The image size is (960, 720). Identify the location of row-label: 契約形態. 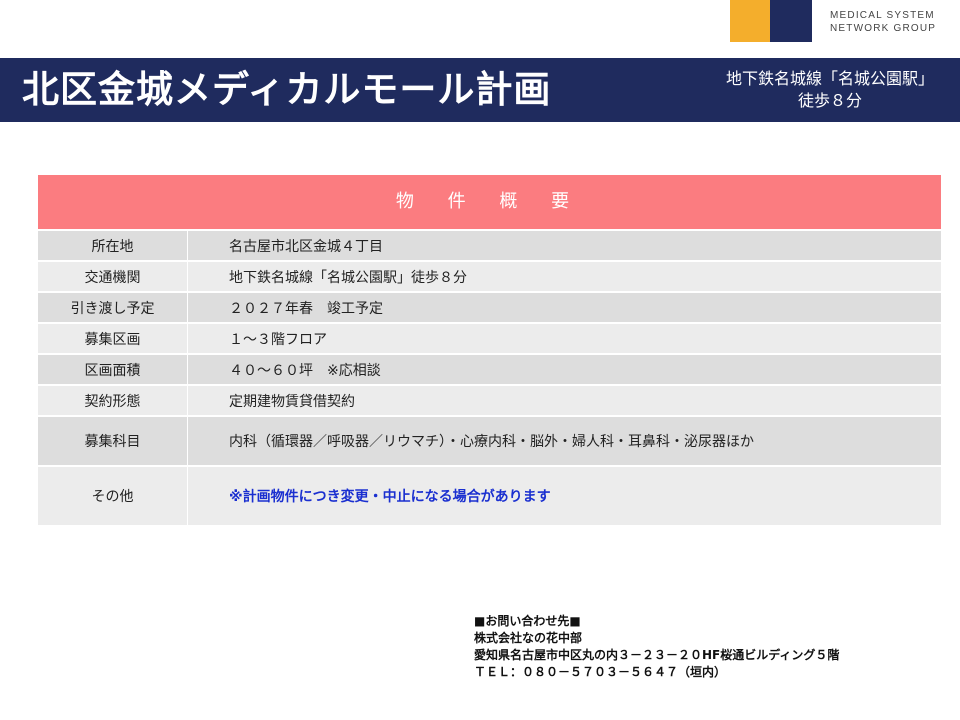
(113, 400).